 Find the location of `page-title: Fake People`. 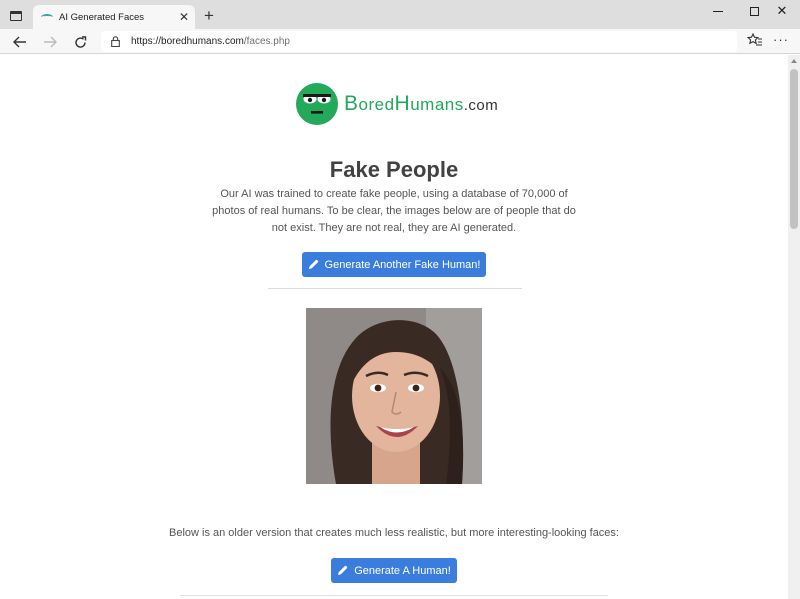

page-title: Fake People is located at coordinates (394, 169).